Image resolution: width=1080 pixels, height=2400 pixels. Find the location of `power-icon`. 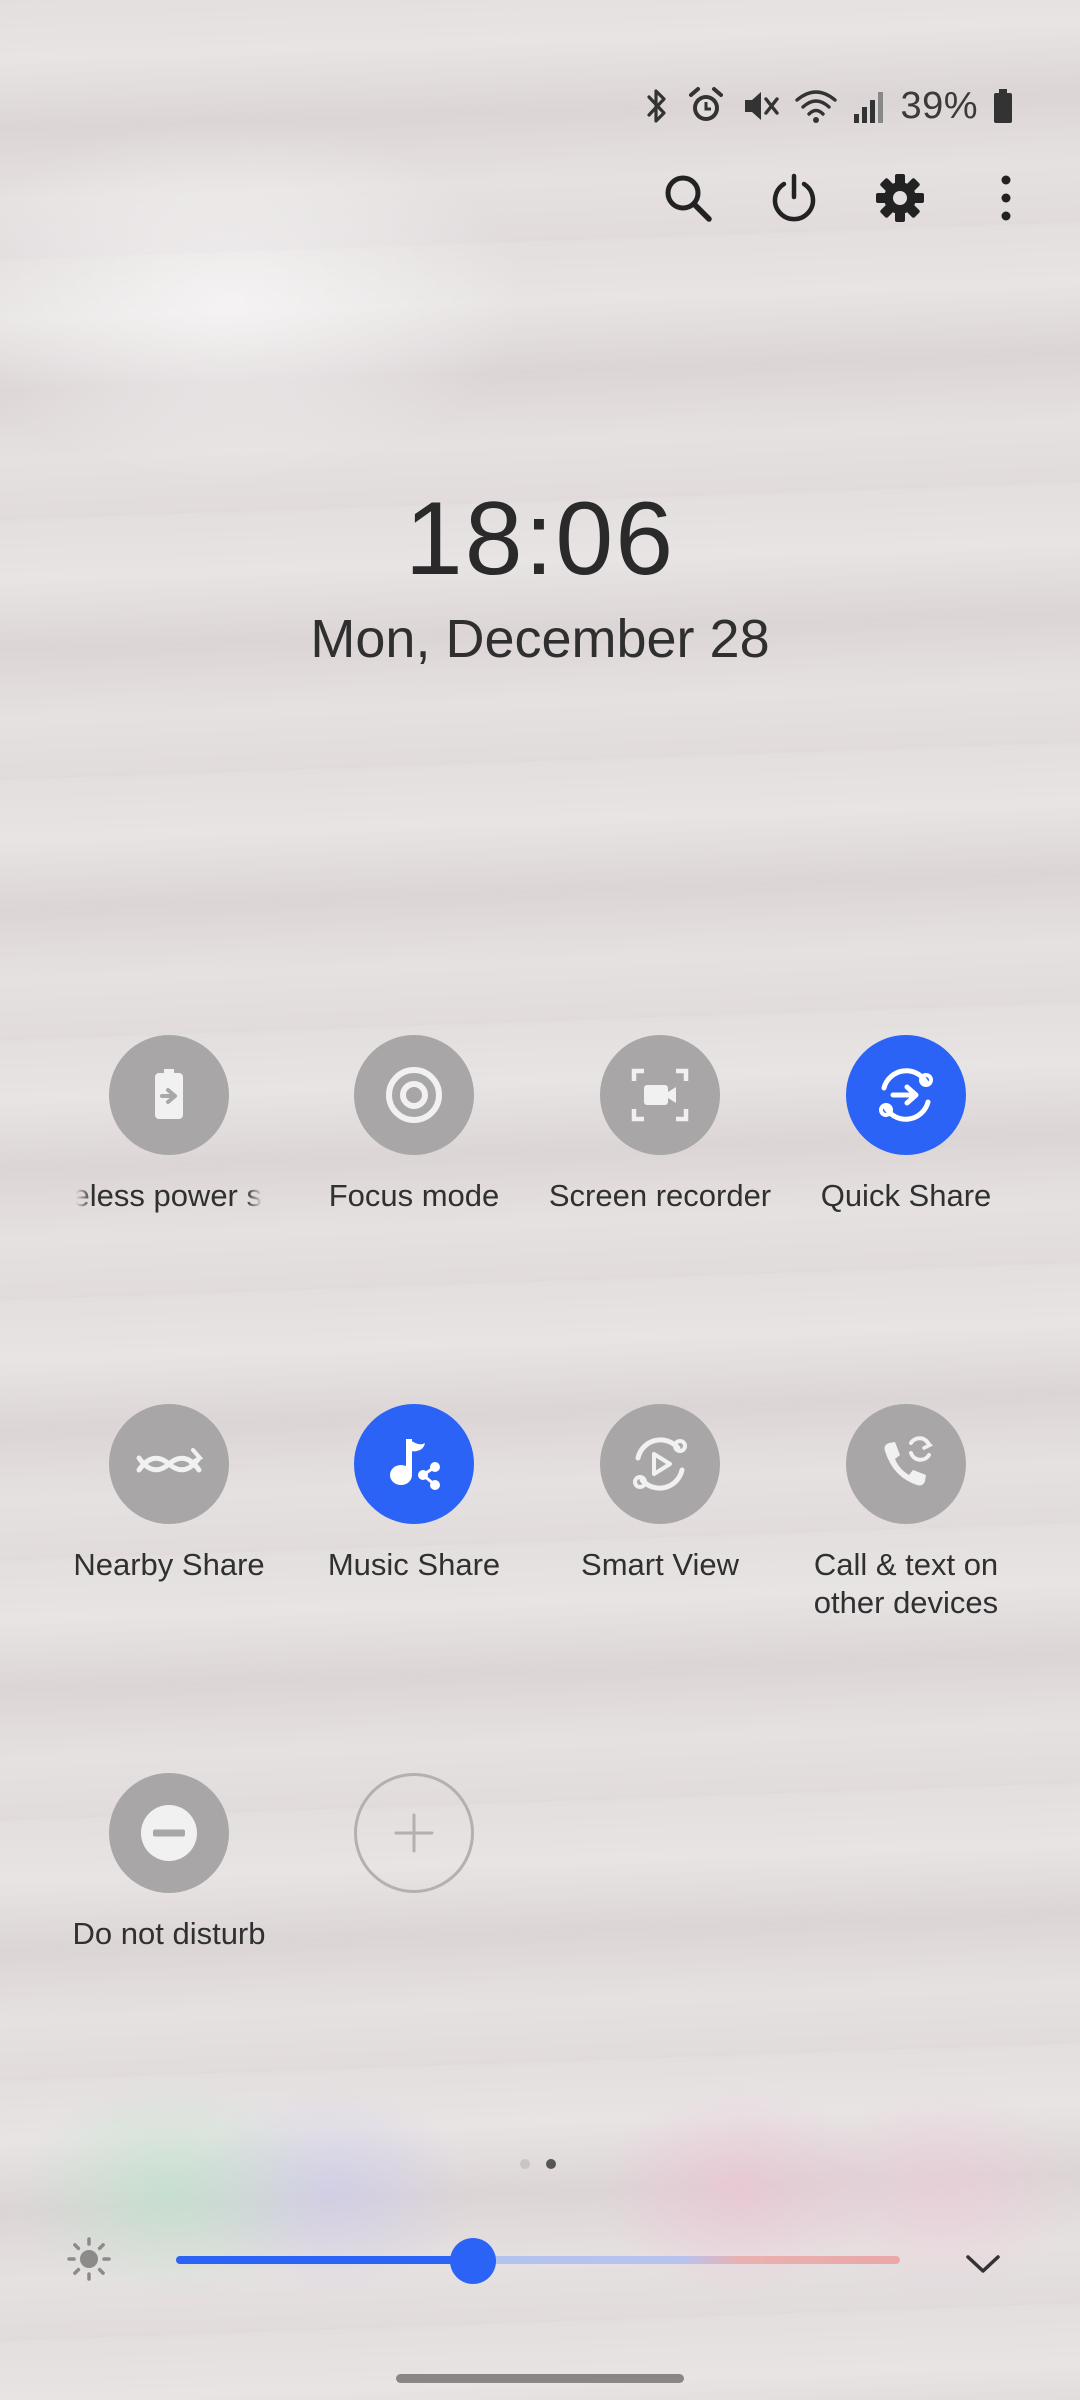

power-icon is located at coordinates (794, 197).